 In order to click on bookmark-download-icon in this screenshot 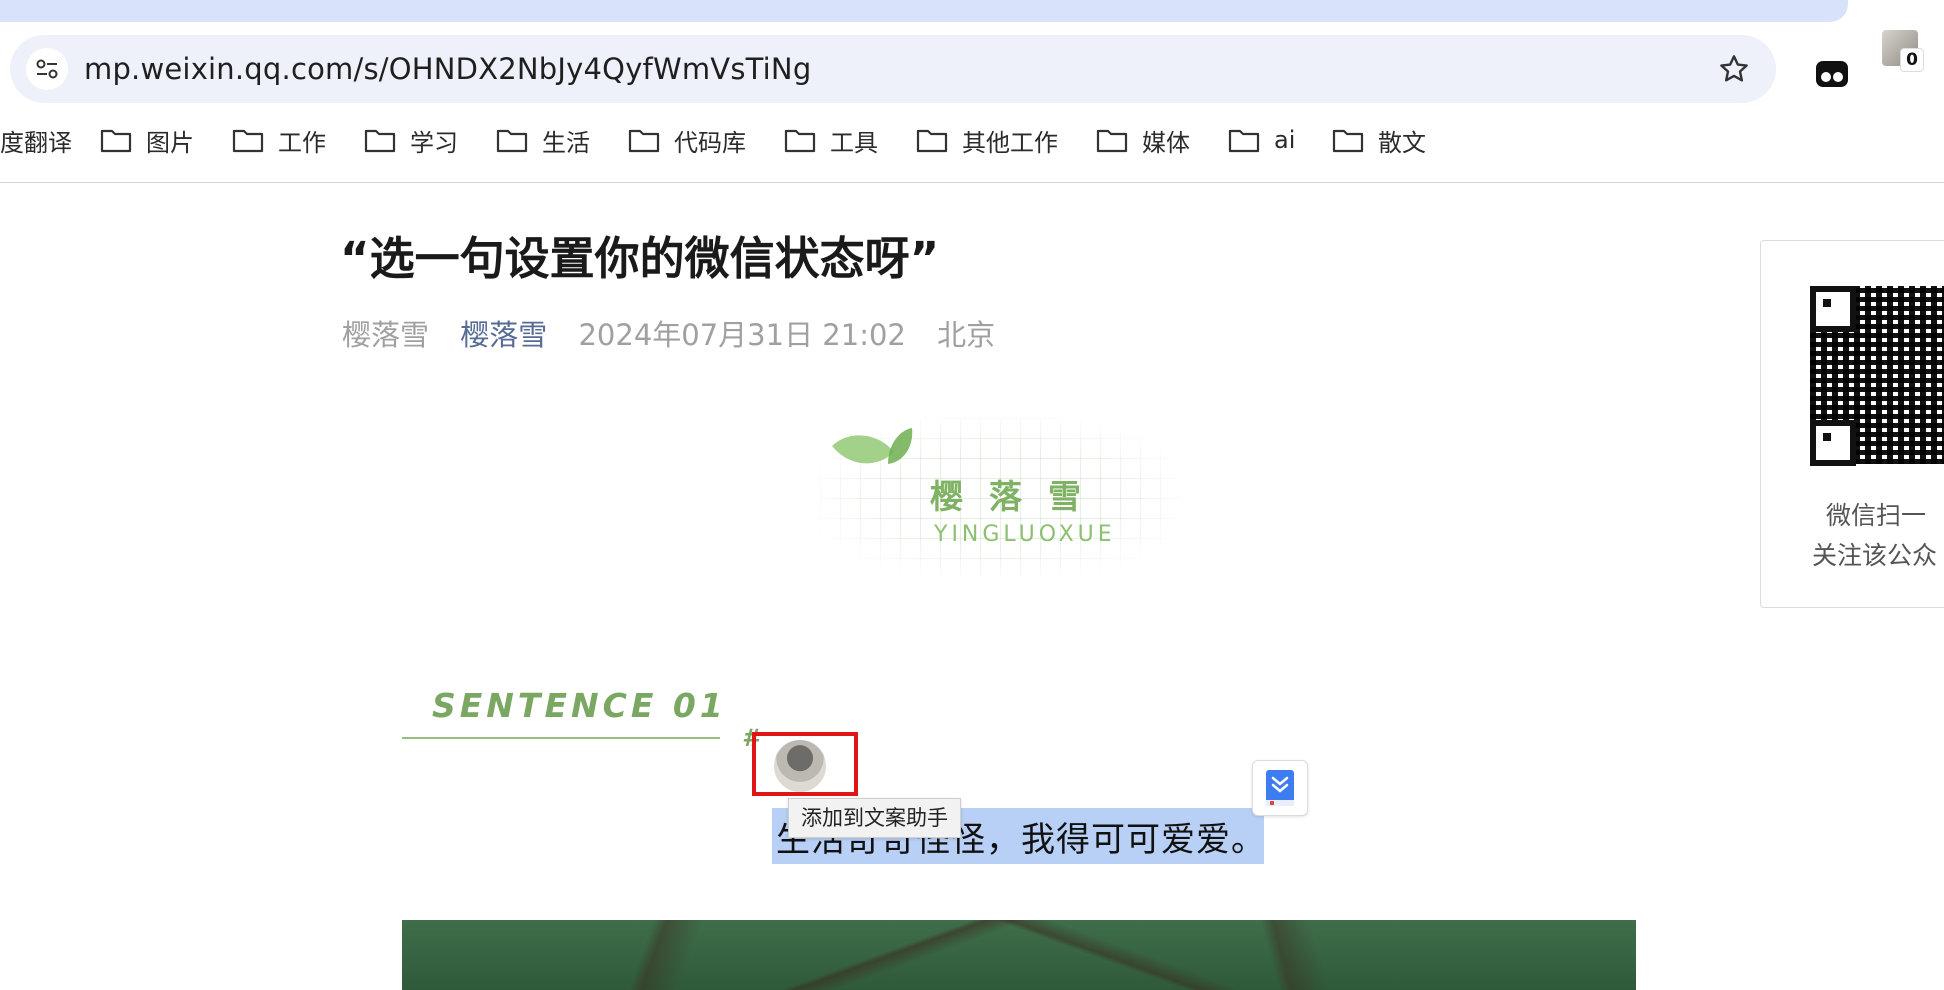, I will do `click(1280, 788)`.